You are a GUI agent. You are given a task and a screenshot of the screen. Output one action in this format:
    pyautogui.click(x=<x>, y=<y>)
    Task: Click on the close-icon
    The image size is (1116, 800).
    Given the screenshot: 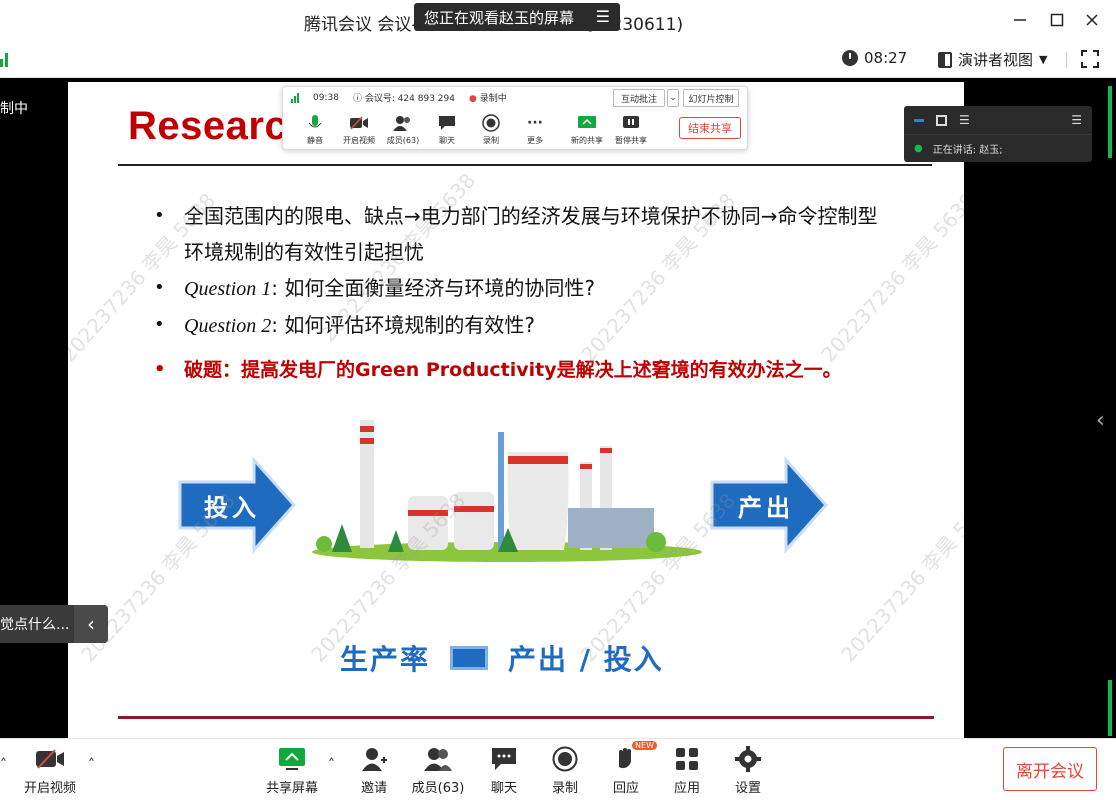 What is the action you would take?
    pyautogui.click(x=1092, y=20)
    